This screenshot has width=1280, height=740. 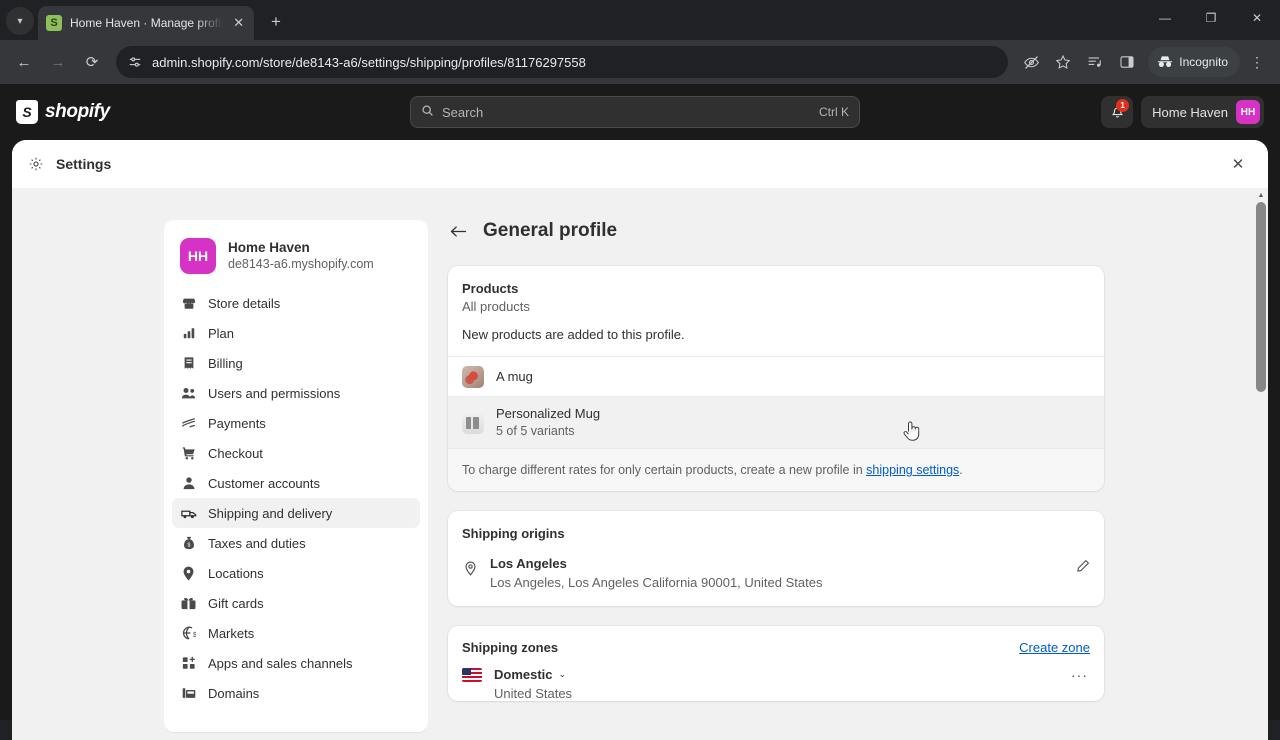 I want to click on tune-icon, so click(x=135, y=62).